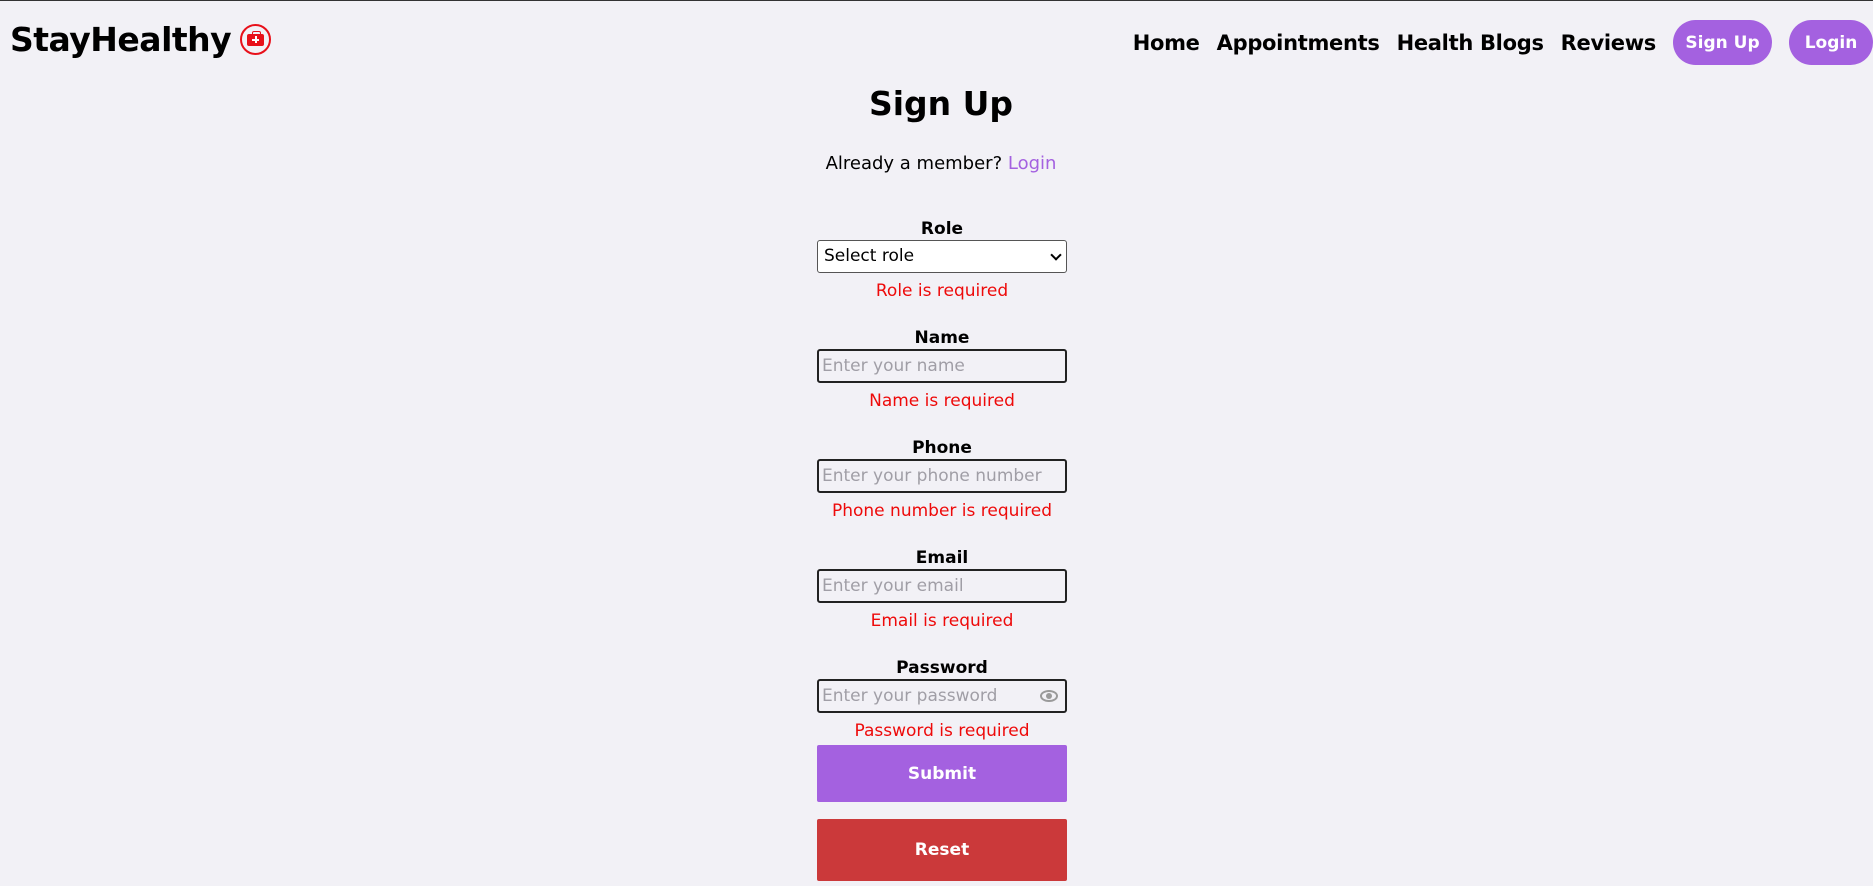 Image resolution: width=1873 pixels, height=886 pixels. What do you see at coordinates (256, 39) in the screenshot?
I see `medical-kit-icon` at bounding box center [256, 39].